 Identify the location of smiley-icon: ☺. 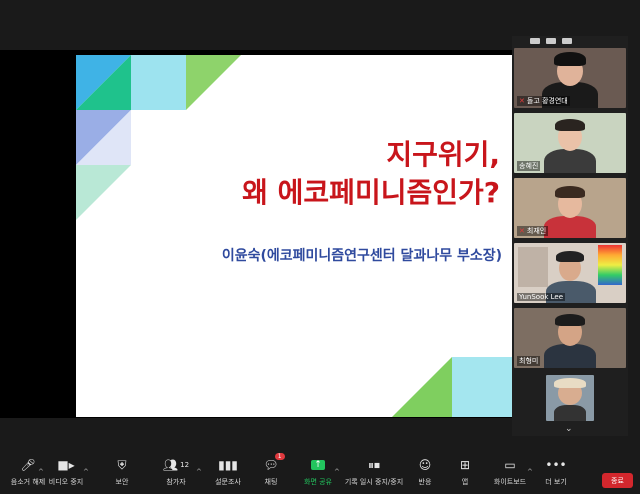
(425, 465).